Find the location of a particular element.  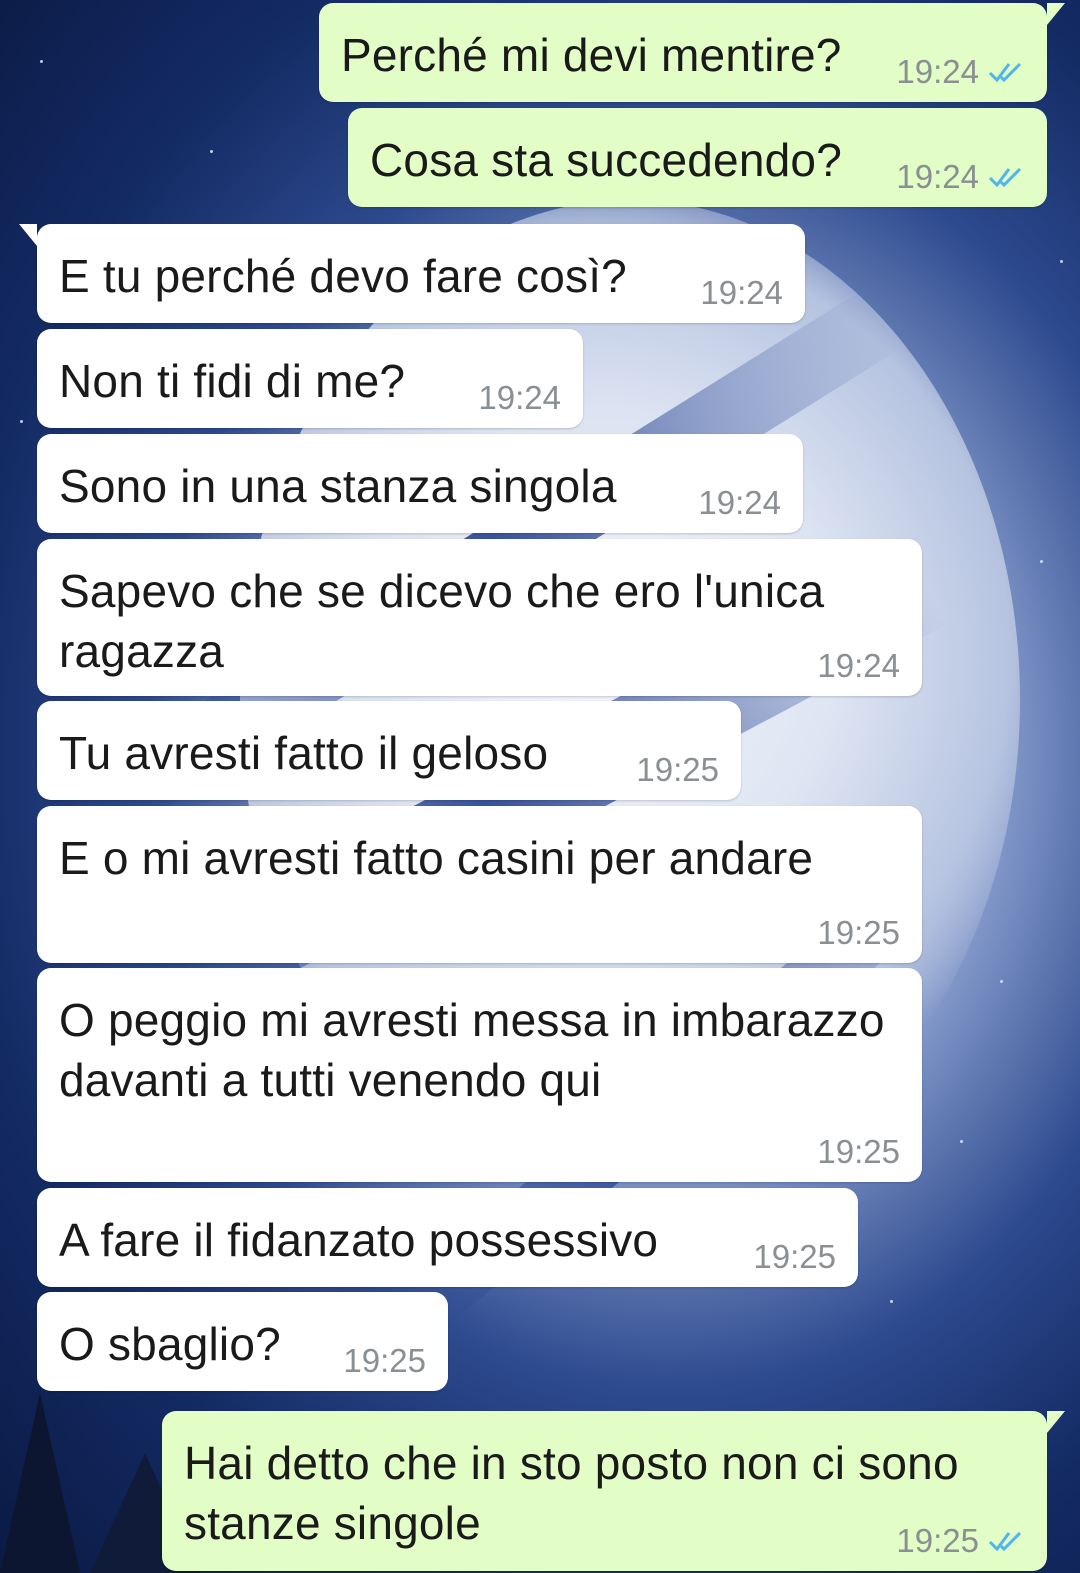

message-text: A fare il fidanzato possessivo is located at coordinates (359, 1240).